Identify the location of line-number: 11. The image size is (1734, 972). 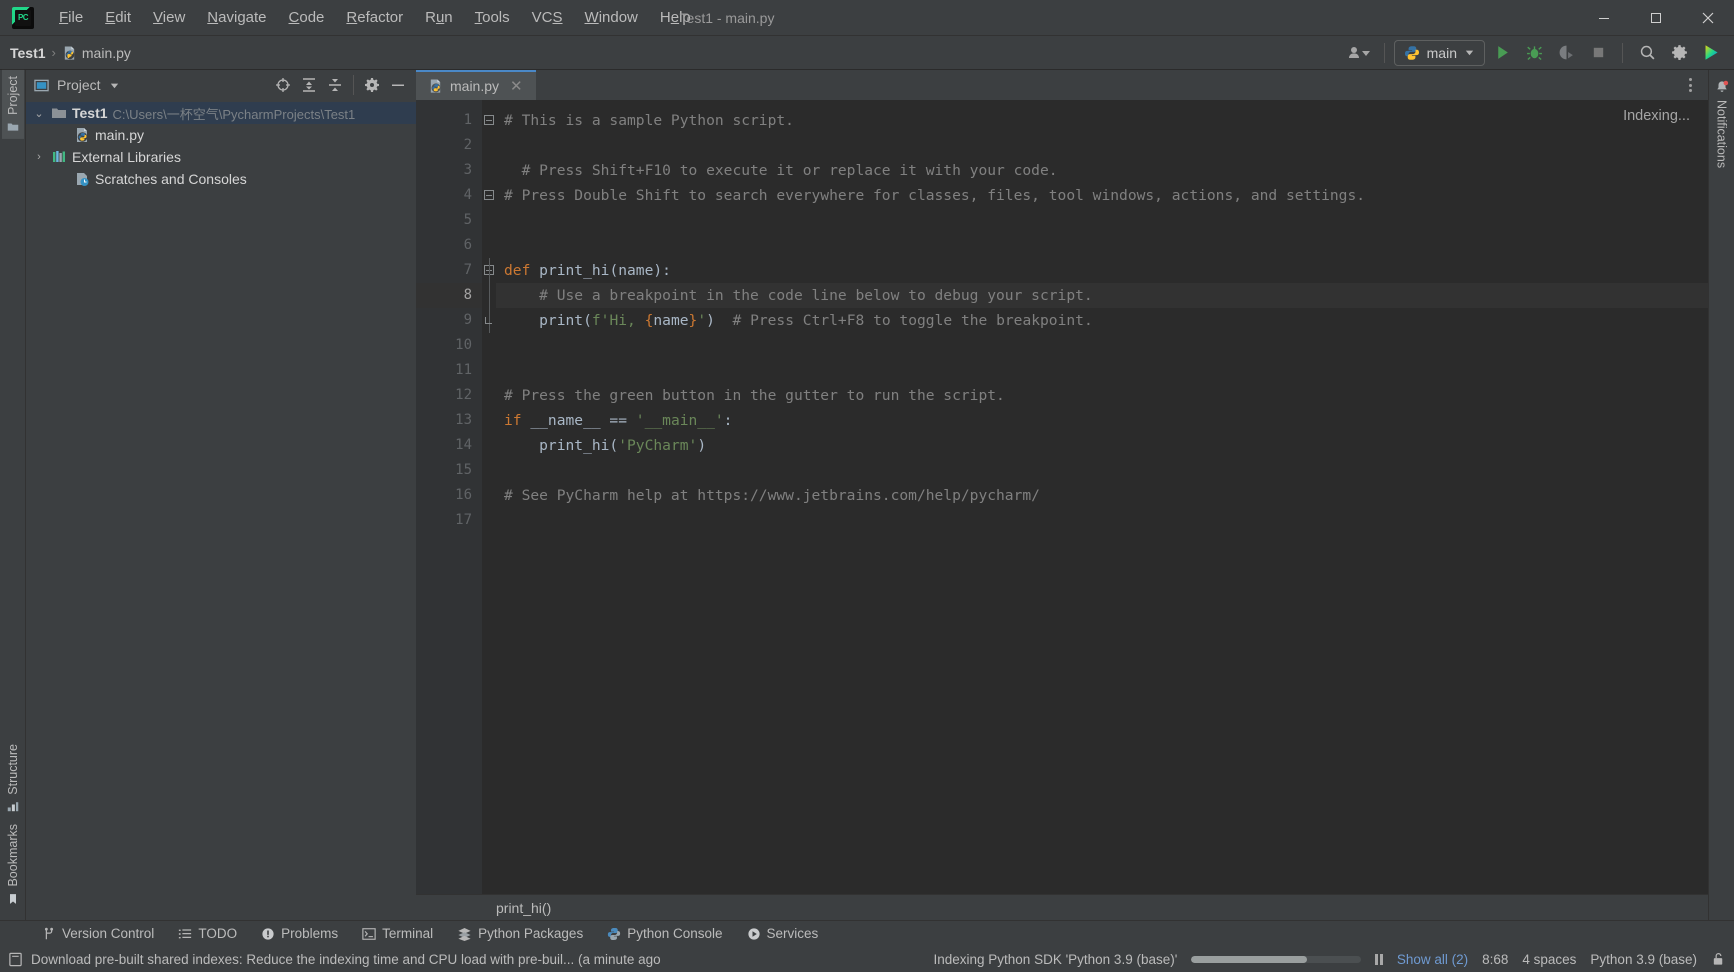
(449, 370).